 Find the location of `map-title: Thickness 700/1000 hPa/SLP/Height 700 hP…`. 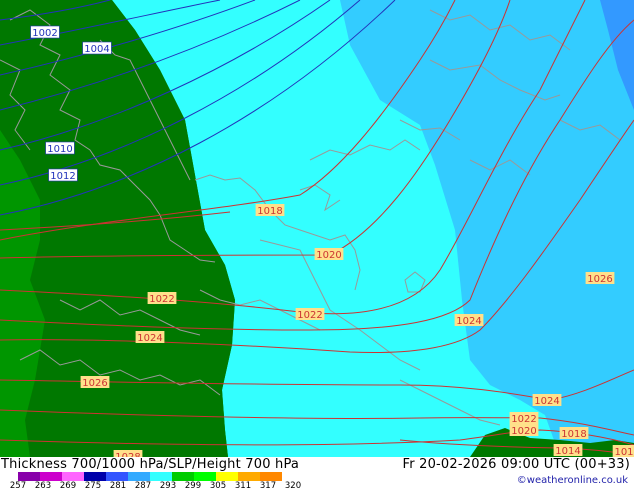

map-title: Thickness 700/1000 hPa/SLP/Height 700 hP… is located at coordinates (150, 464).